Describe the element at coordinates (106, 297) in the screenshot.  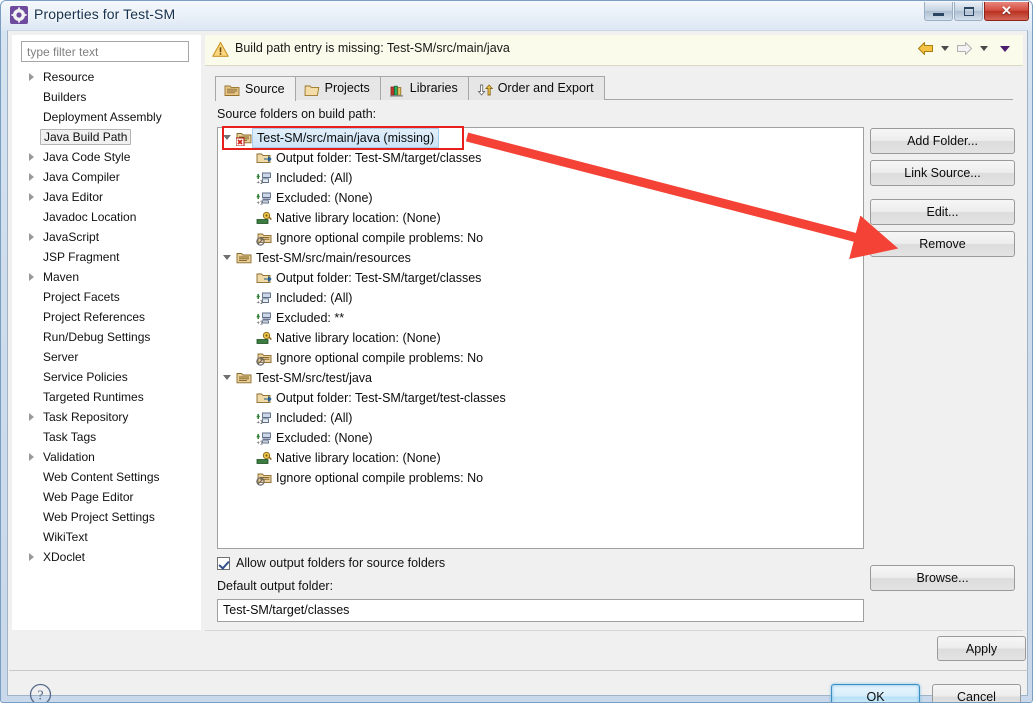
I see `sidebar-item-project-facets: Project Facets` at that location.